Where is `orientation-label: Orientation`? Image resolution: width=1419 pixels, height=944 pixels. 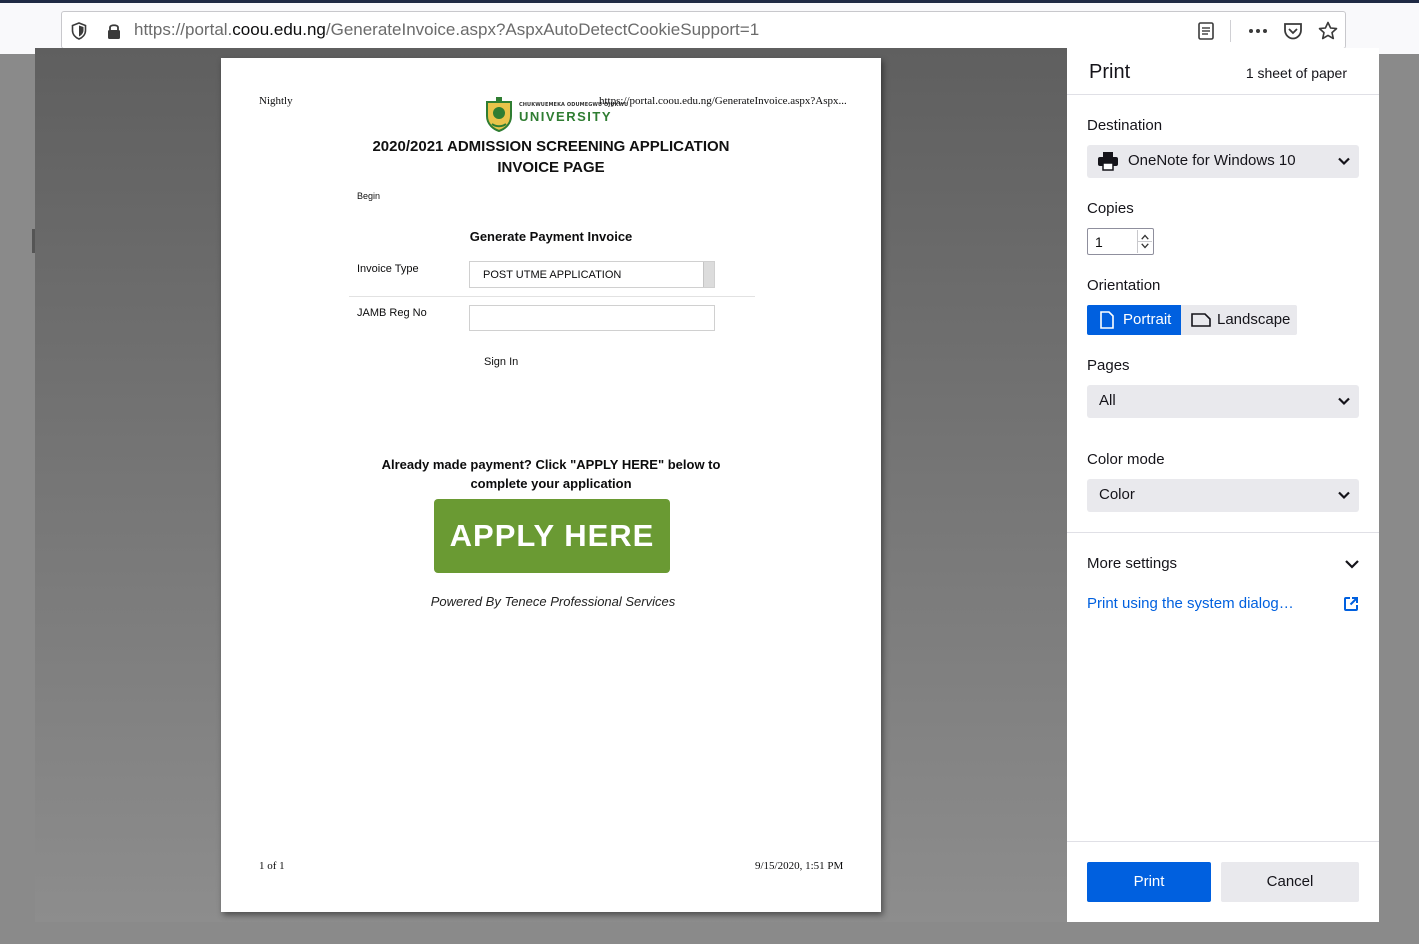
orientation-label: Orientation is located at coordinates (1124, 285).